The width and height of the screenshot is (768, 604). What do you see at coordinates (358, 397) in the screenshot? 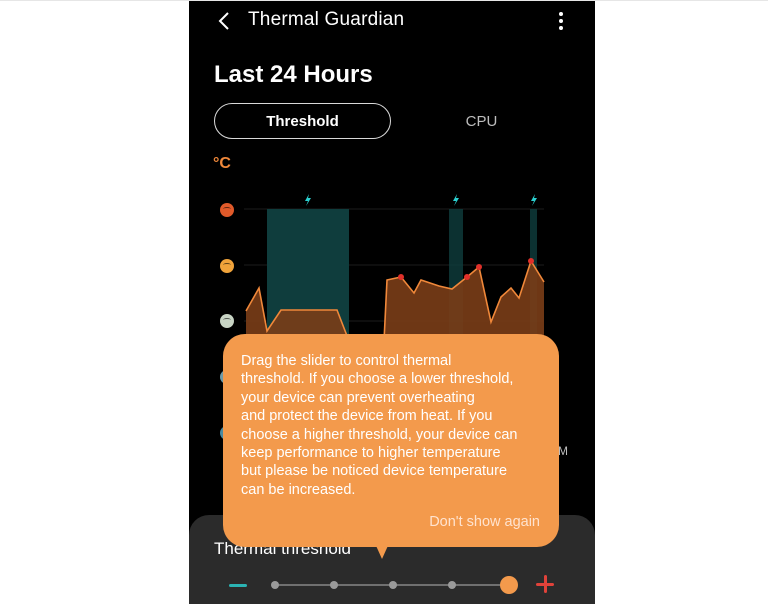
I see `tooltip-line: your device can prevent overheating` at bounding box center [358, 397].